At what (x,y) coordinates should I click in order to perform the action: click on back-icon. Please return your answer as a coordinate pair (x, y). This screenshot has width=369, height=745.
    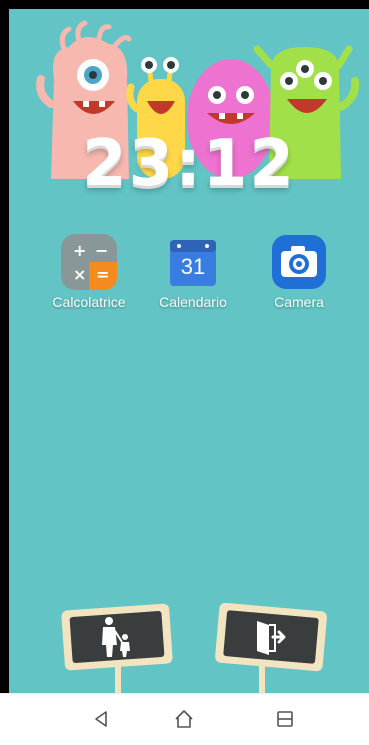
    Looking at the image, I should click on (101, 719).